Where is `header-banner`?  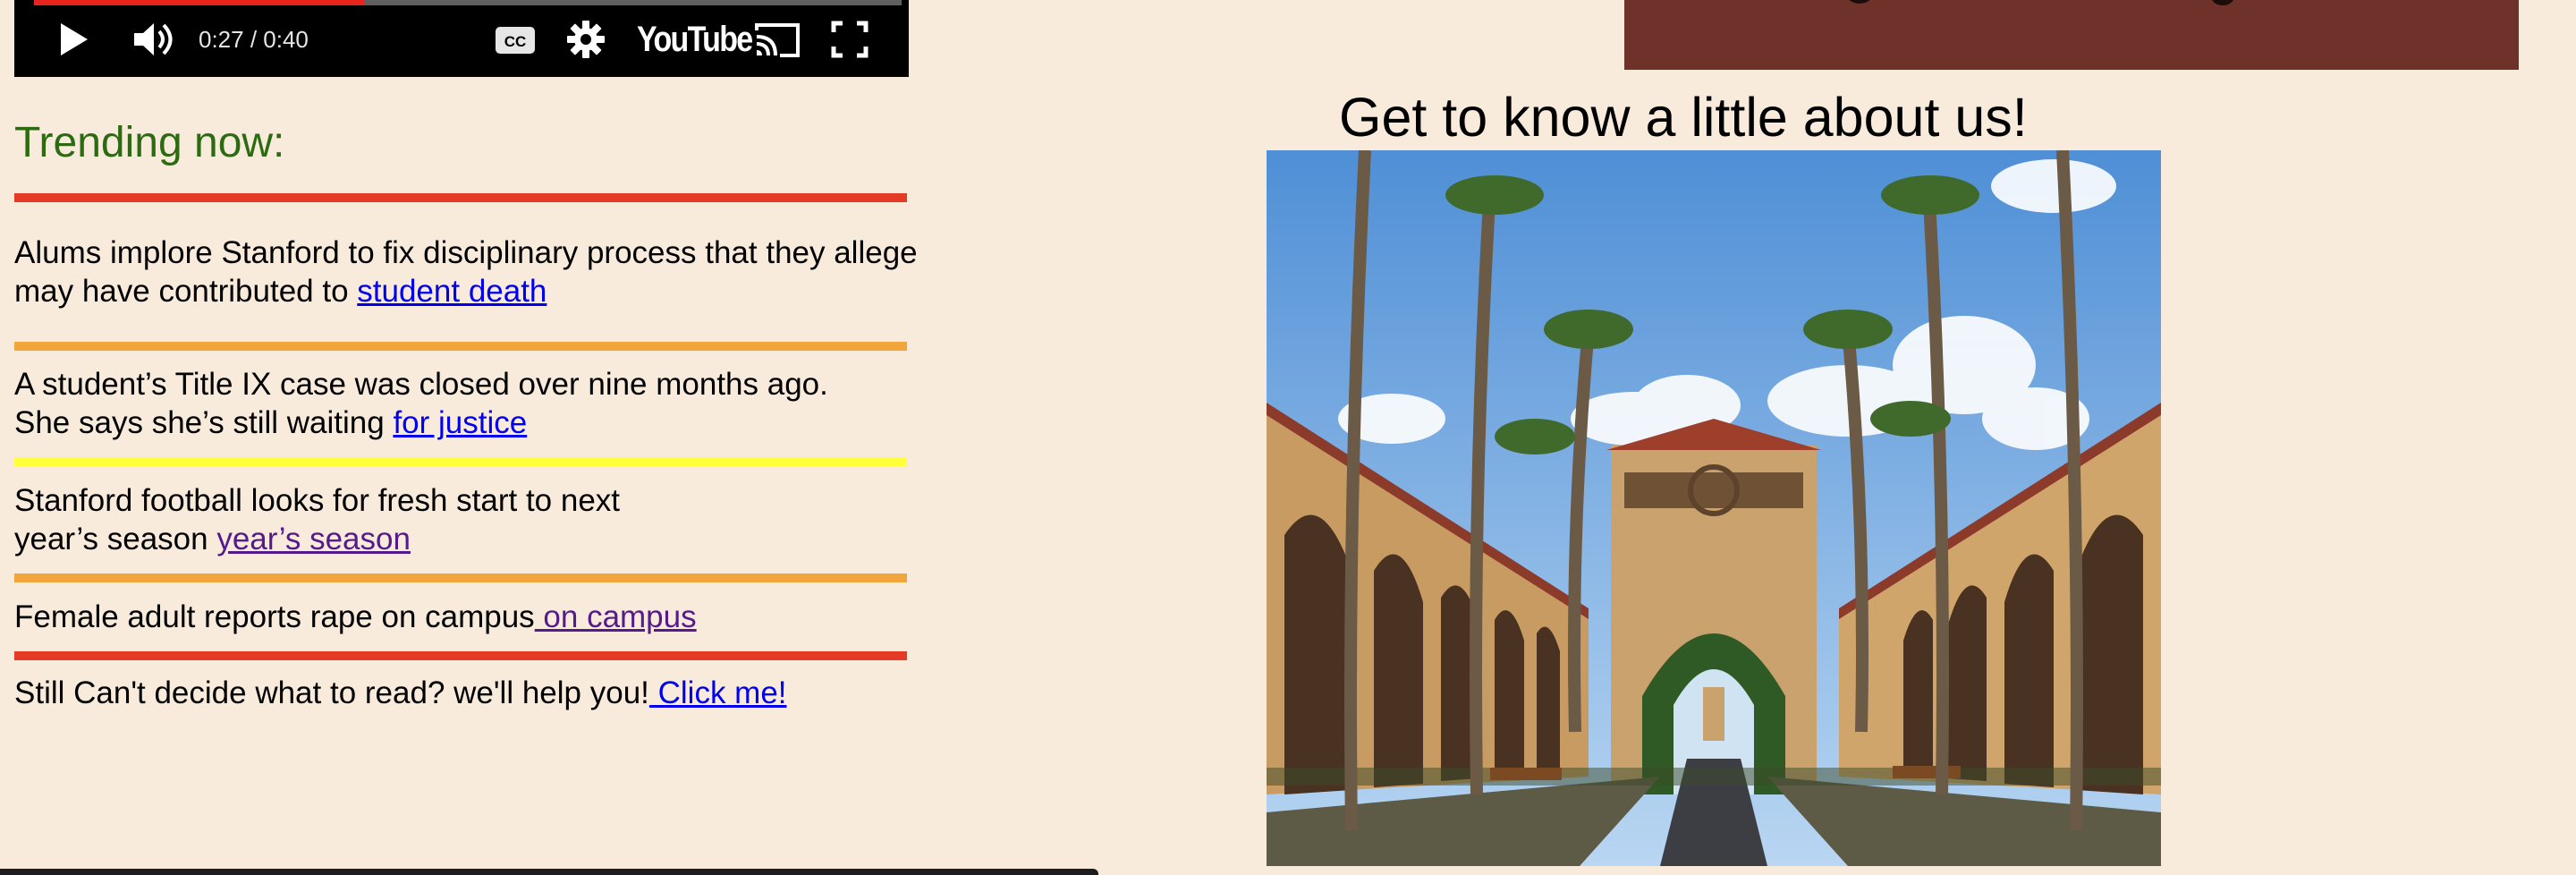
header-banner is located at coordinates (2071, 35).